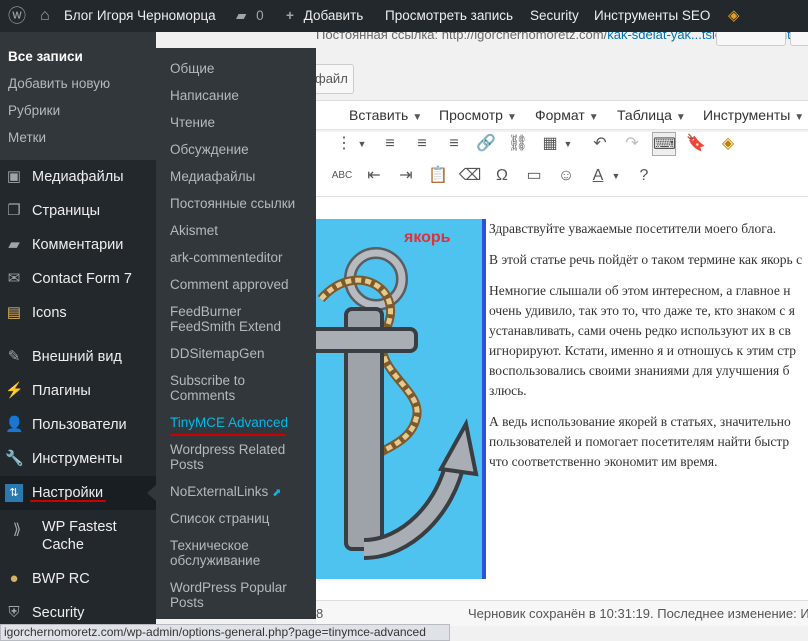 This screenshot has height=641, width=808. I want to click on editor-toolbar-row-2: ABC ⇤ ⇥ 📋 ⌫ Ω ▭ ☺ A ▼ ?, so click(562, 180).